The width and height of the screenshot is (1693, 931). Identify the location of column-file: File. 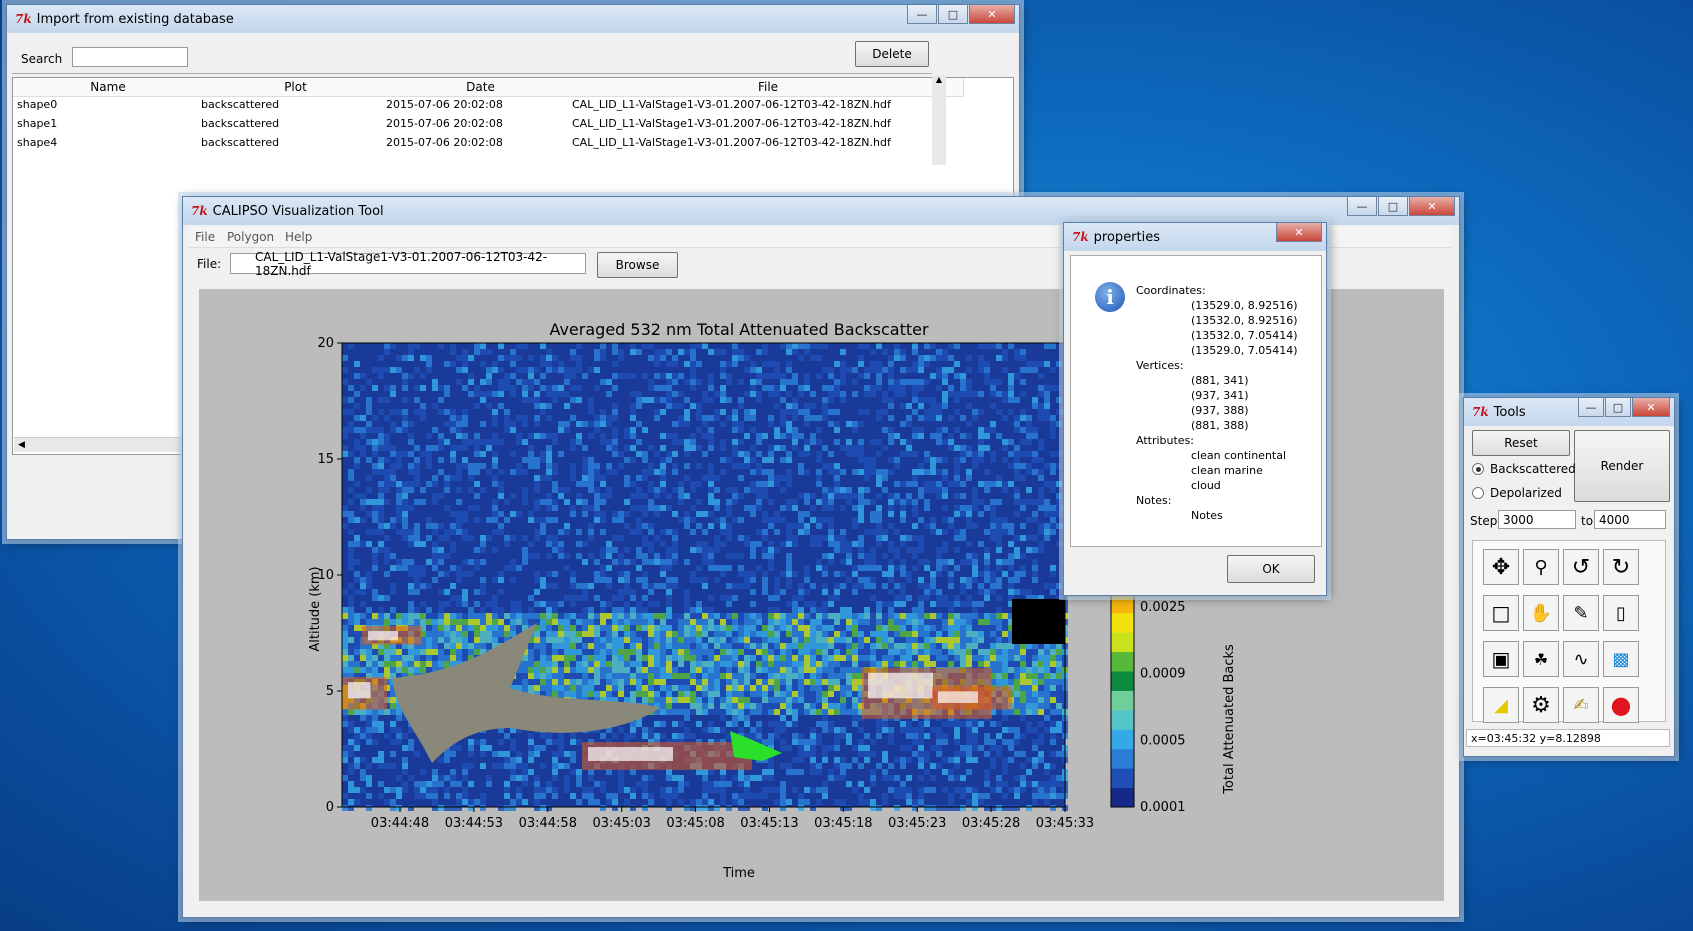
(768, 87).